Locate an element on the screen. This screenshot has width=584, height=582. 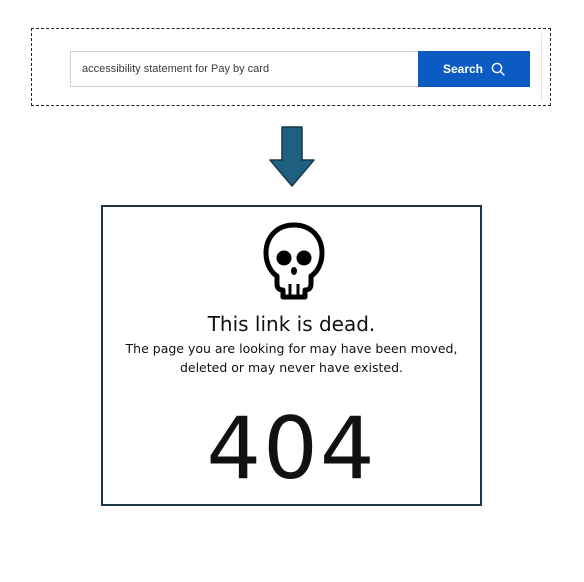
search-button-label: Search is located at coordinates (463, 69).